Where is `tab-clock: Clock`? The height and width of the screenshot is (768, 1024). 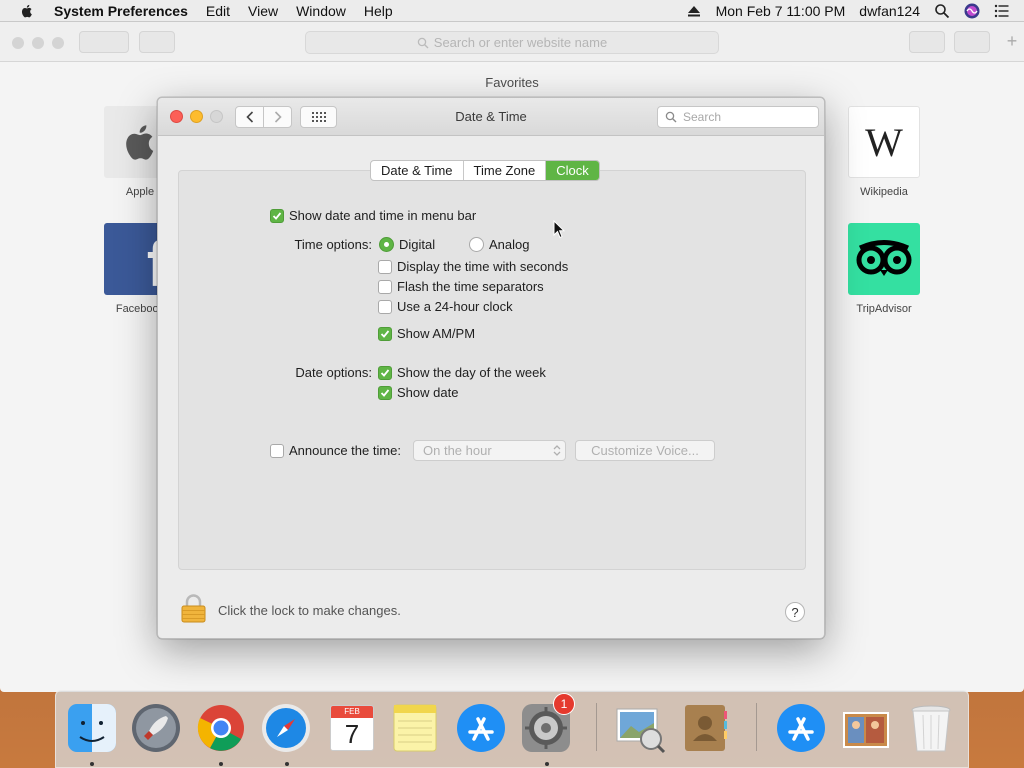
tab-clock: Clock is located at coordinates (572, 170).